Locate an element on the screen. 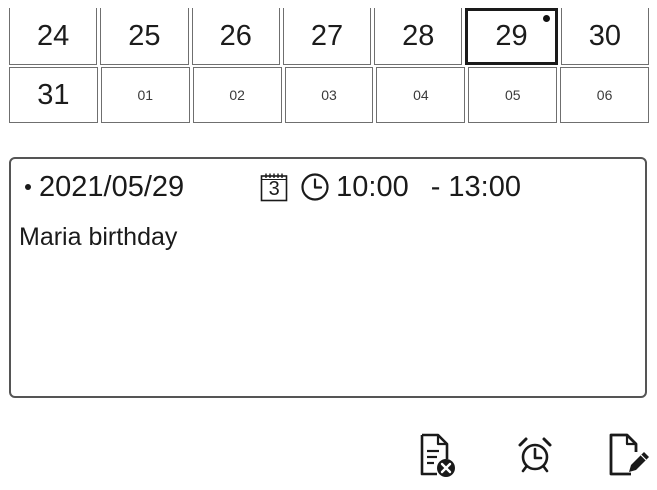  calendar-day-next-month: 01 is located at coordinates (145, 95).